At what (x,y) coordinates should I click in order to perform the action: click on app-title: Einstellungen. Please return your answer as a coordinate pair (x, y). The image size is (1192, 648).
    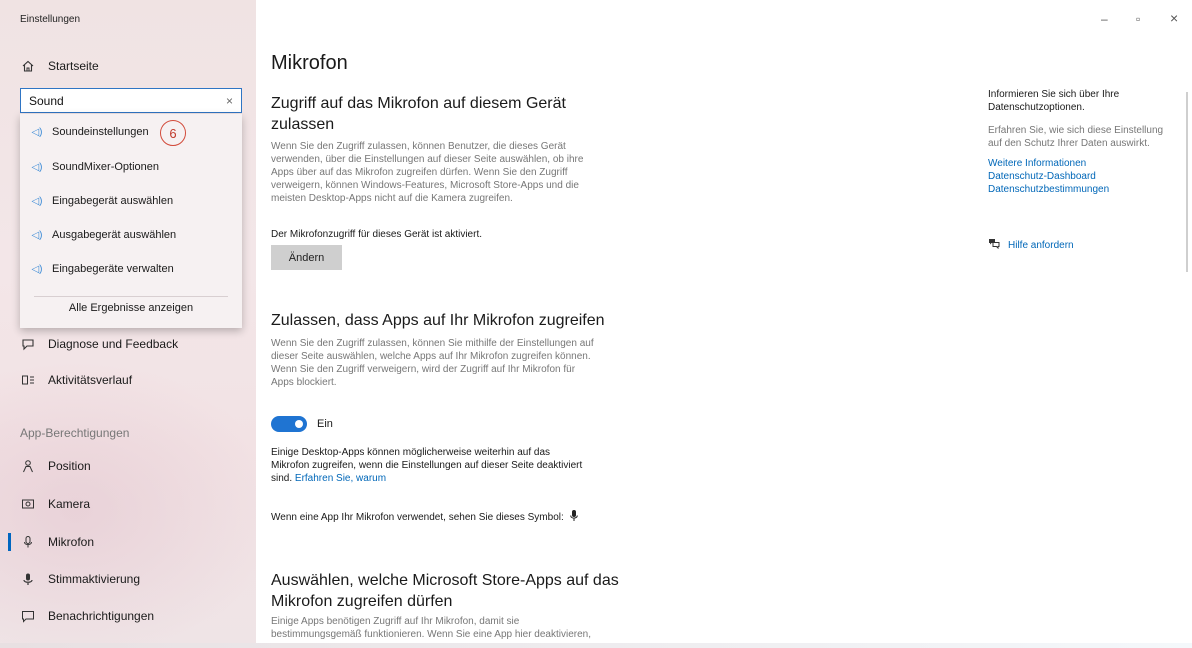
    Looking at the image, I should click on (50, 19).